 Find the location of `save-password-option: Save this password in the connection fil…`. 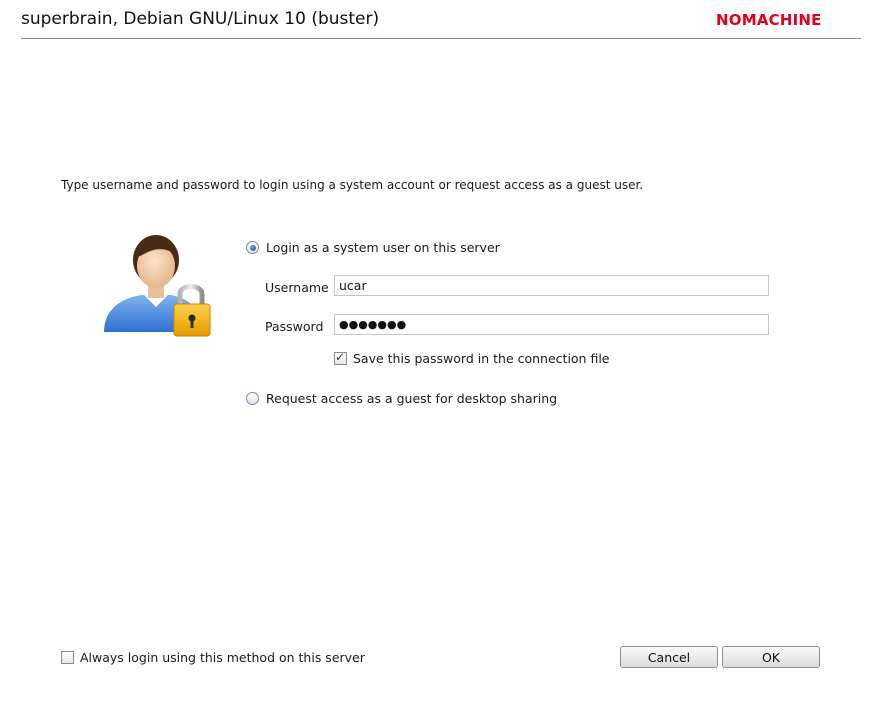

save-password-option: Save this password in the connection fil… is located at coordinates (472, 358).